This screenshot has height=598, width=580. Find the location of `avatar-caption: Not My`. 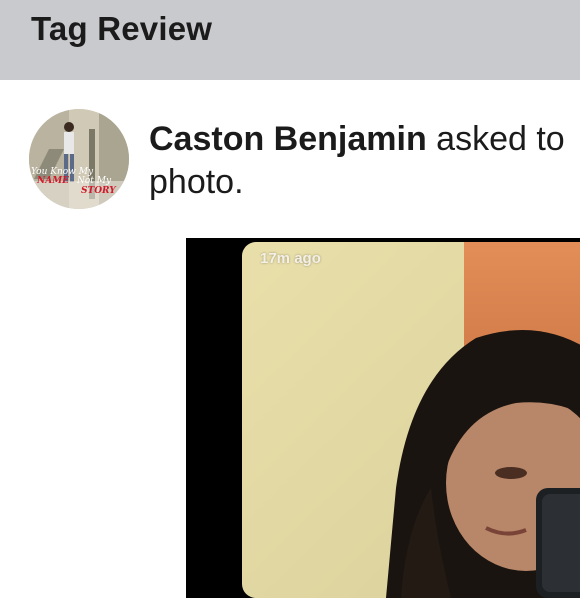

avatar-caption: Not My is located at coordinates (94, 181).